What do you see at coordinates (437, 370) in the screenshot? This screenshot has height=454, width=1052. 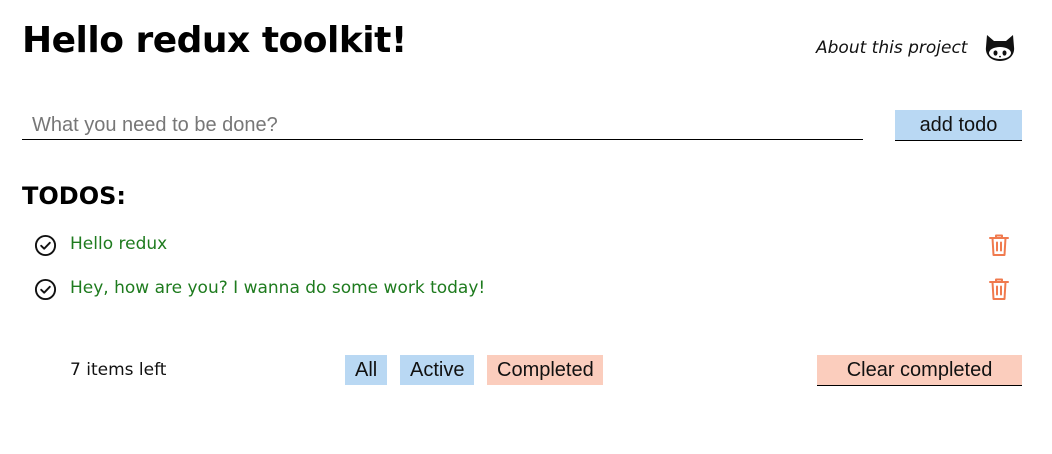 I see `filter-active-button: Active` at bounding box center [437, 370].